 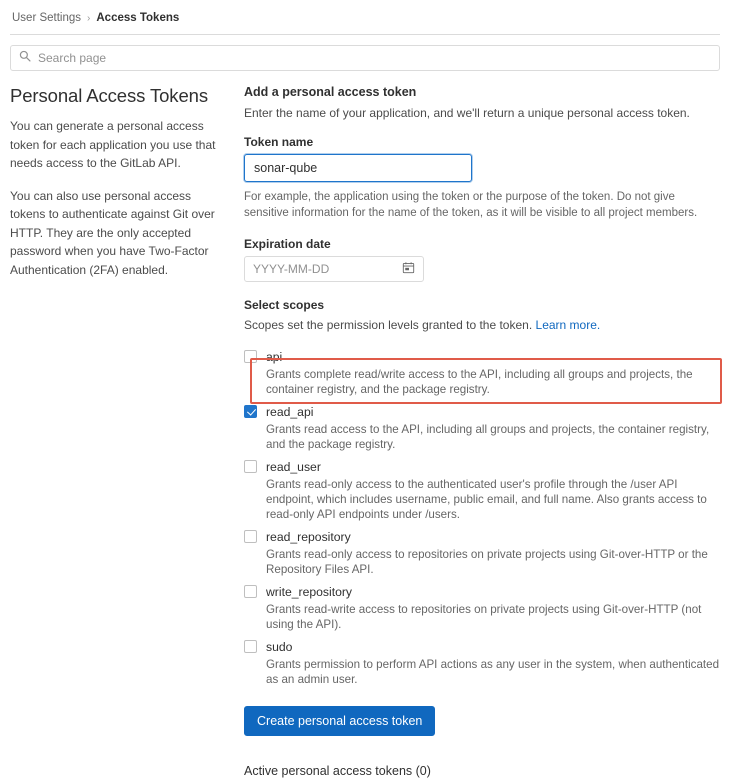 I want to click on search-placeholder: Search page, so click(x=72, y=58).